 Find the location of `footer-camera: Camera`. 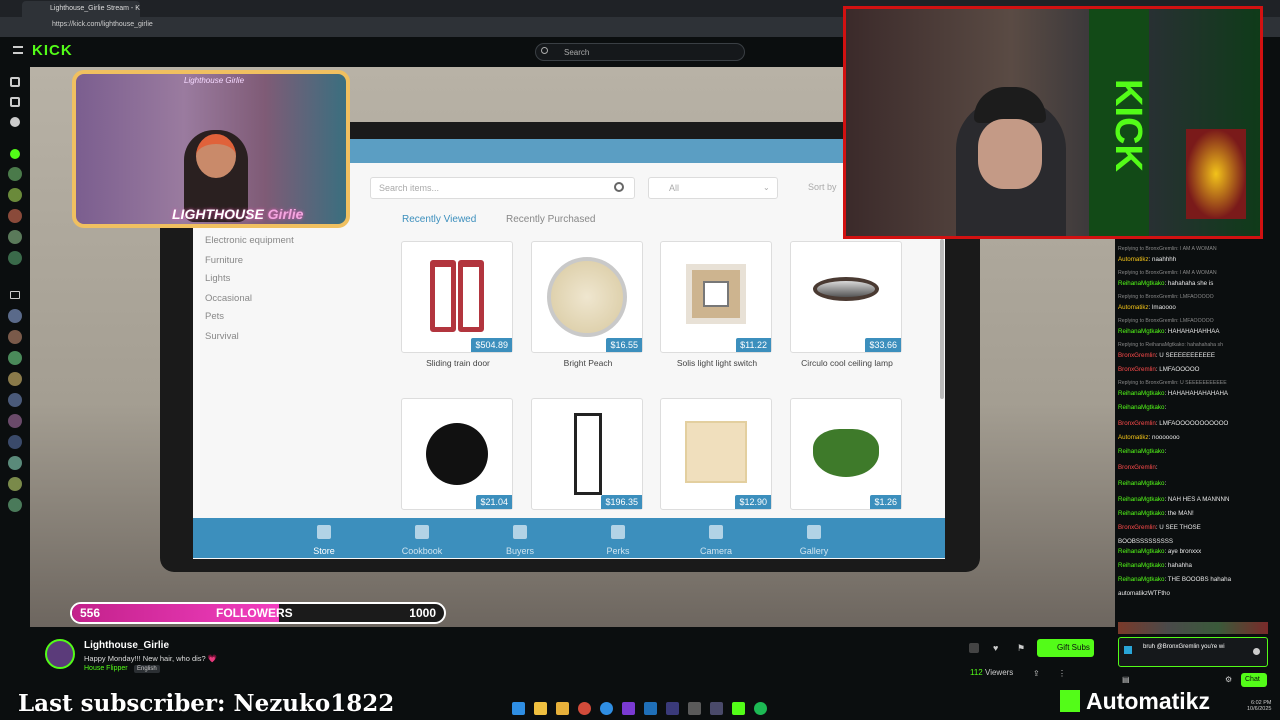

footer-camera: Camera is located at coordinates (716, 538).